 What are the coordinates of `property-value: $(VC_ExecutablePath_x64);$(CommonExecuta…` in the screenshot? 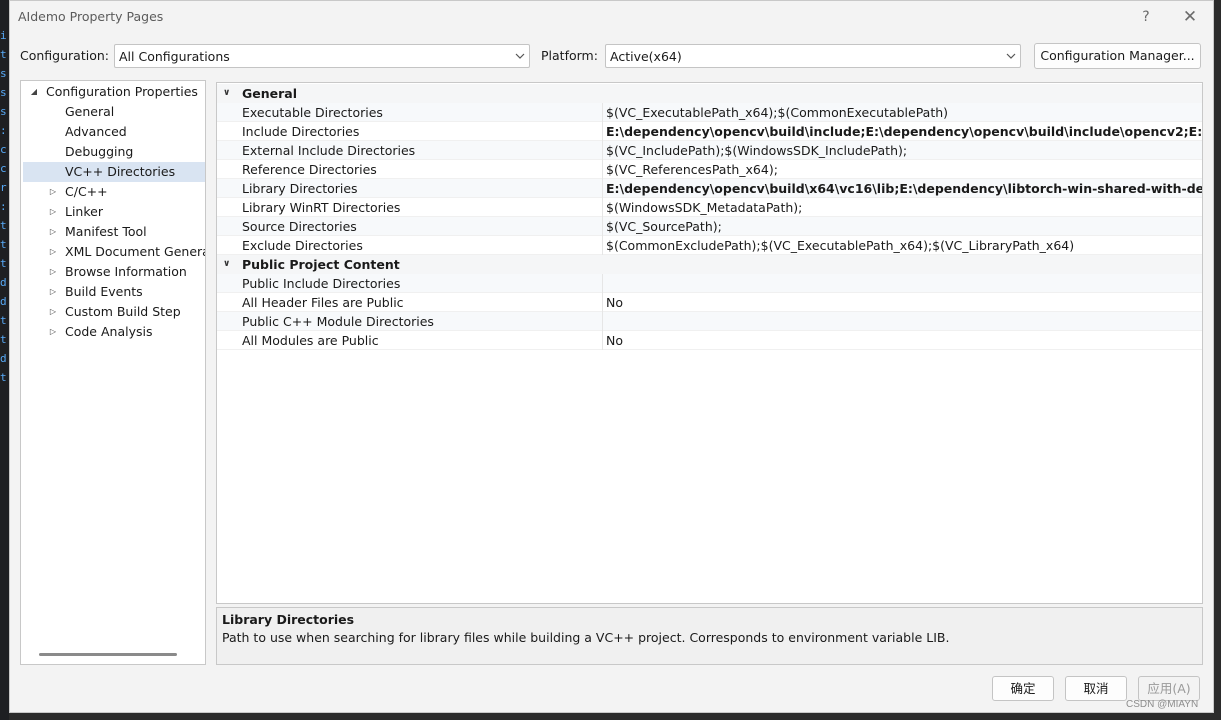 It's located at (904, 112).